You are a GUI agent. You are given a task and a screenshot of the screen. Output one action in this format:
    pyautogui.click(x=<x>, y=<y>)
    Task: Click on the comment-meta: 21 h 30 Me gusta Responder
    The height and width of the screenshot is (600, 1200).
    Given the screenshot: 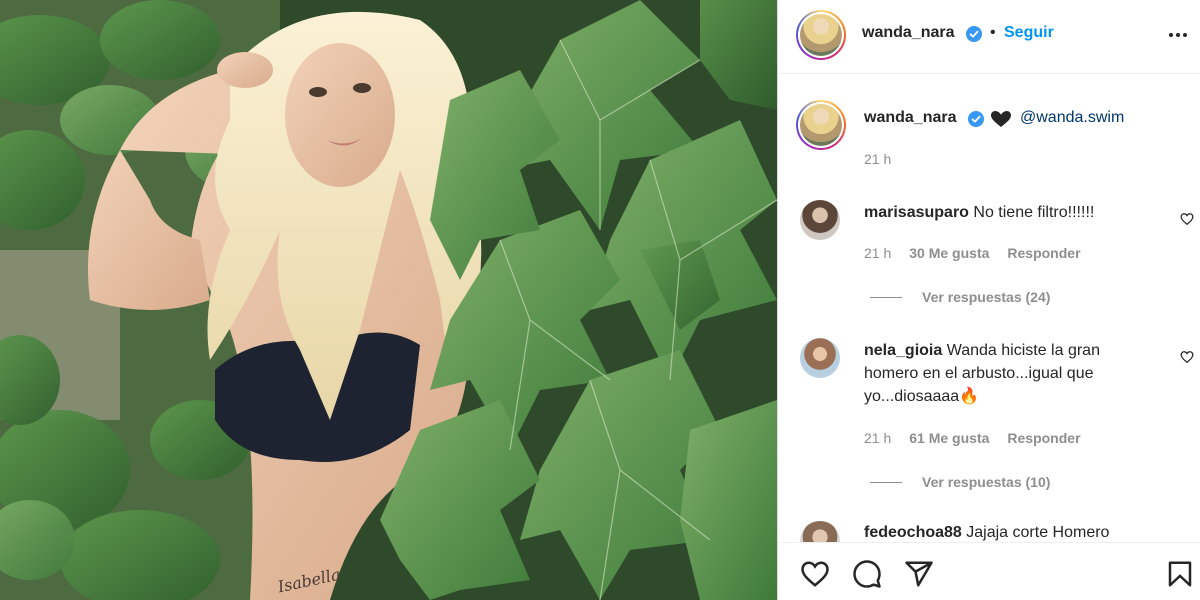 What is the action you would take?
    pyautogui.click(x=972, y=253)
    